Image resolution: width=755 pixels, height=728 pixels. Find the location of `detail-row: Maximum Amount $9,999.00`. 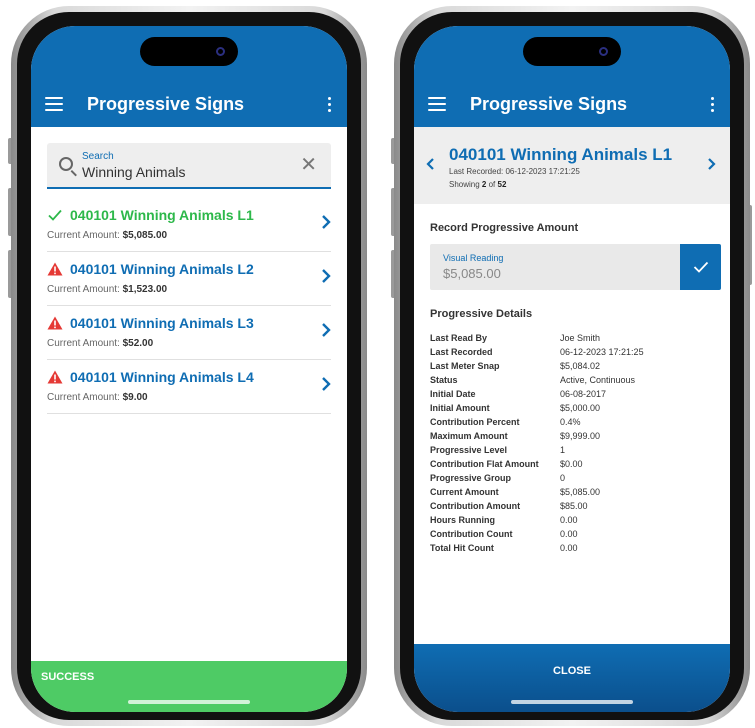

detail-row: Maximum Amount $9,999.00 is located at coordinates (515, 436).